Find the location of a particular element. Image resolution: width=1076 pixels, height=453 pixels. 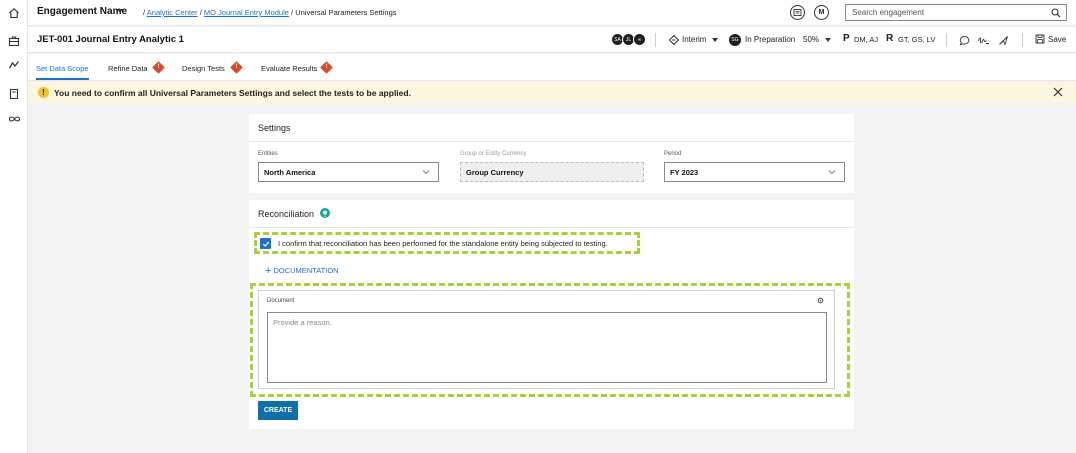

user-avatar: M is located at coordinates (821, 12).